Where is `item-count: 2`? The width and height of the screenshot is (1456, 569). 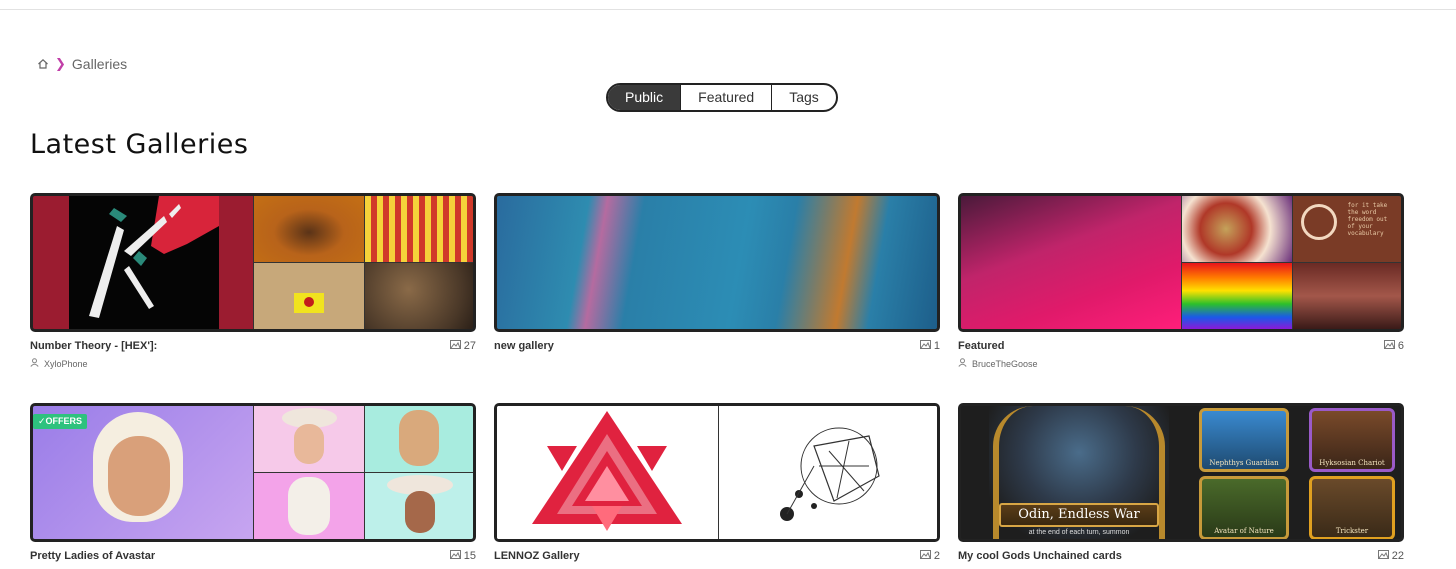
item-count: 2 is located at coordinates (929, 556).